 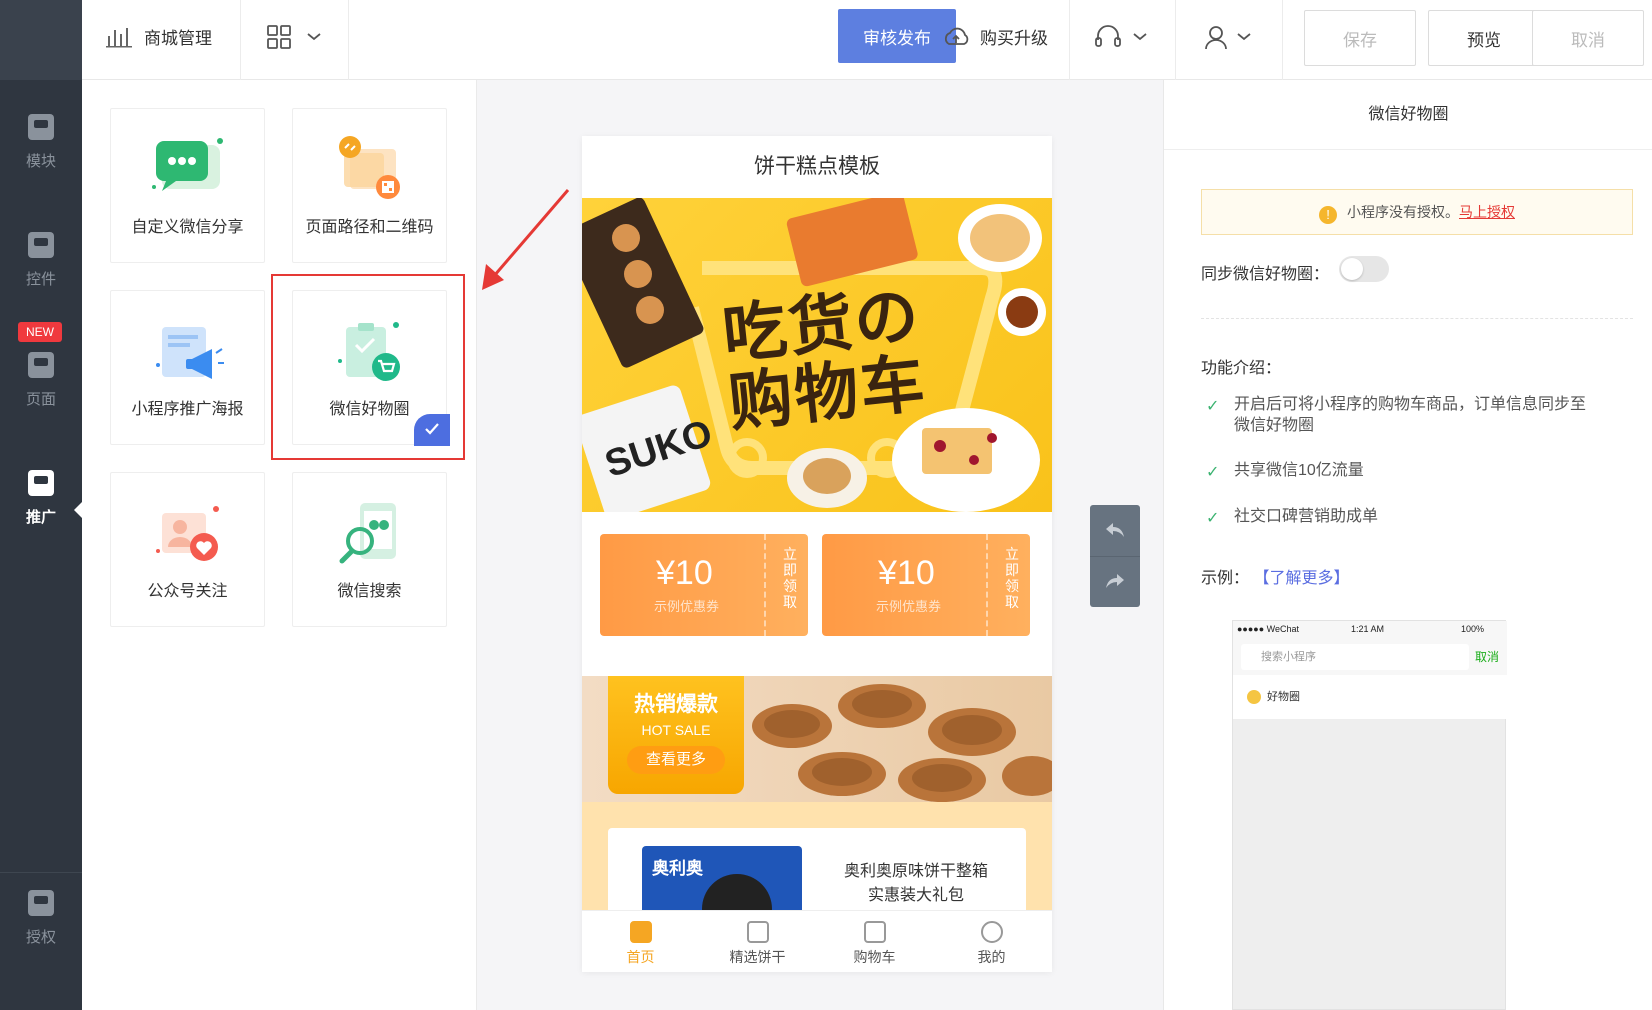 What do you see at coordinates (41, 40) in the screenshot?
I see `logo-area` at bounding box center [41, 40].